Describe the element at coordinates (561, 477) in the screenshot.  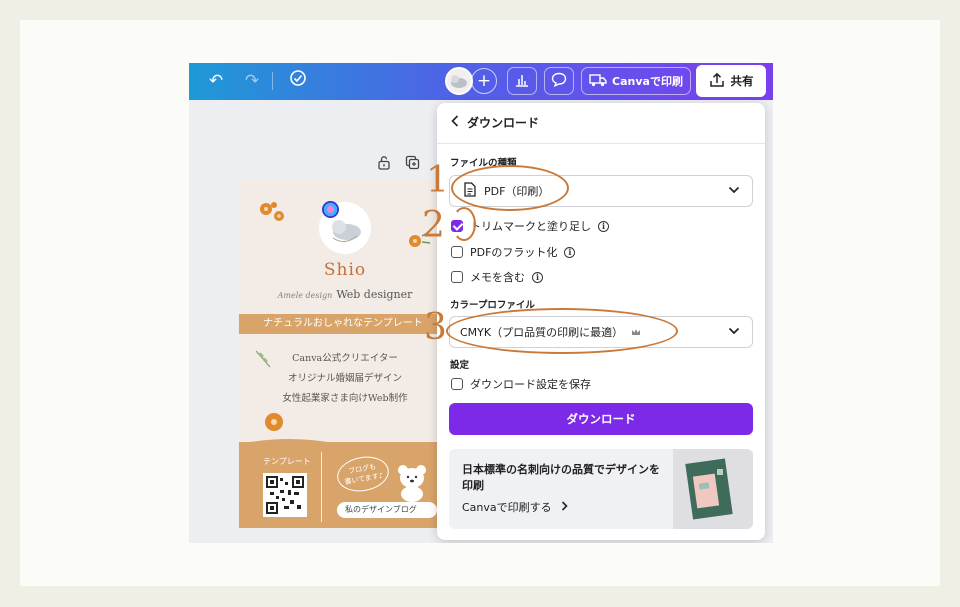
I see `promo-title: 日本標準の名刺向けの品質でデザインを印刷` at that location.